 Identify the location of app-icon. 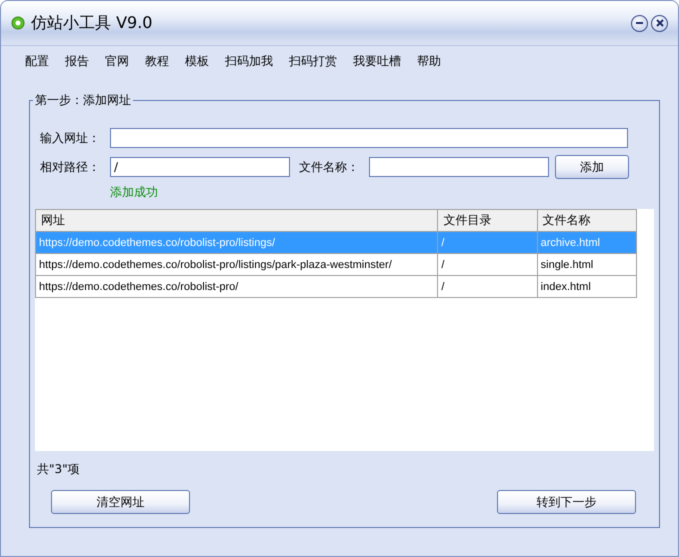
(18, 23).